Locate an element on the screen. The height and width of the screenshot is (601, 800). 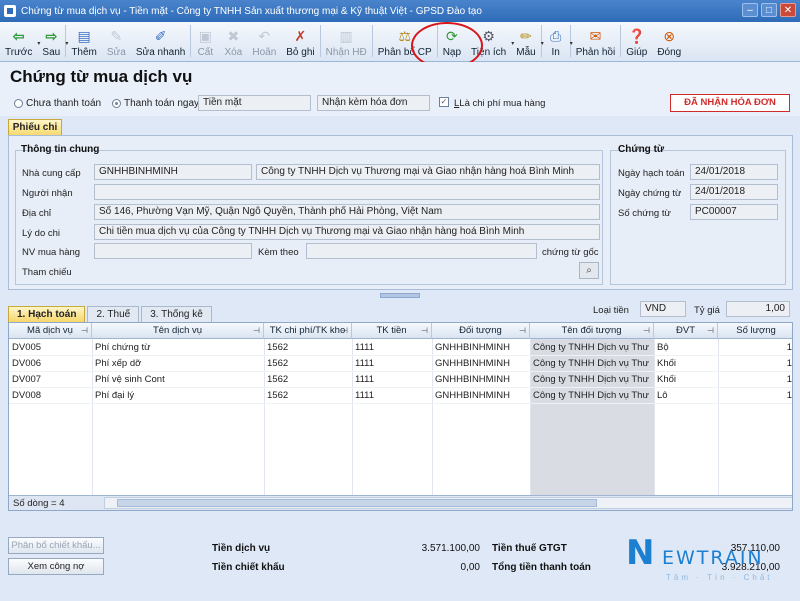
radio-paid-label: Thanh toán ngay is located at coordinates (162, 103).